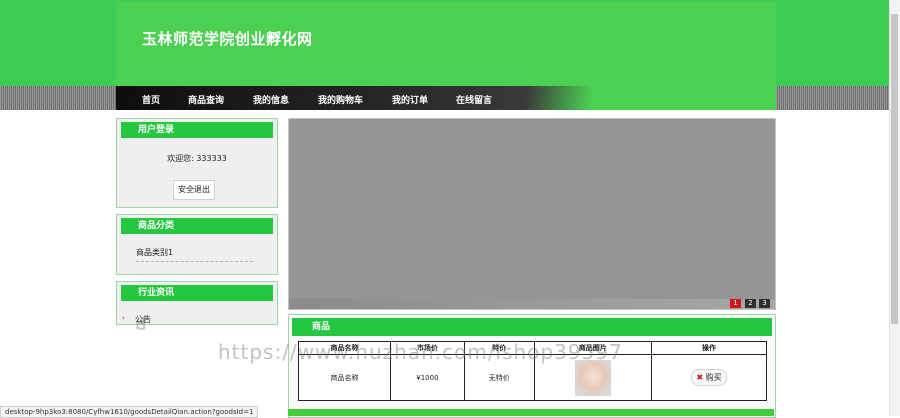 The image size is (900, 418). I want to click on product-category-box: 商品分类 商品类别1, so click(197, 244).